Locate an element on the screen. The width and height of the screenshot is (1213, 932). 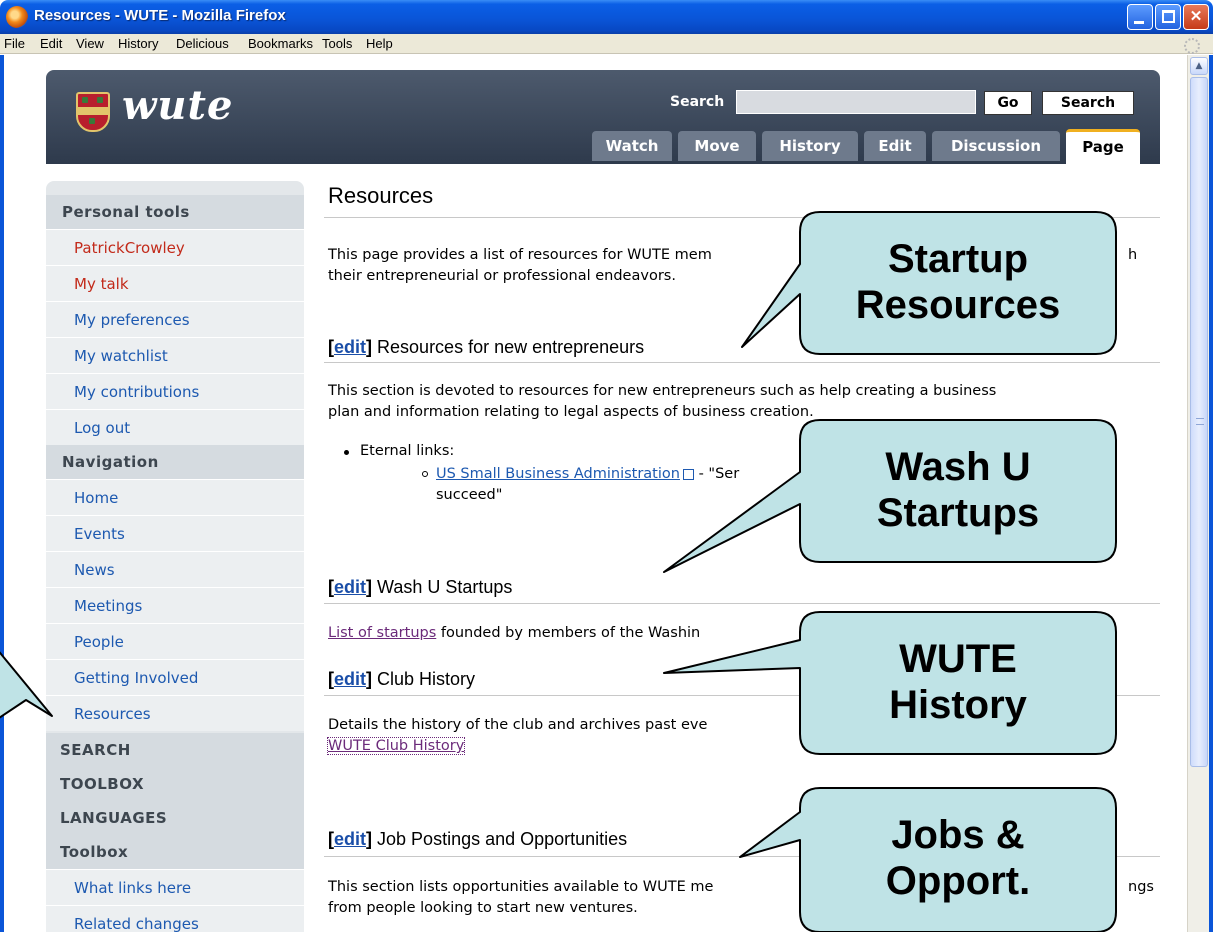
maximize-icon is located at coordinates (1168, 16).